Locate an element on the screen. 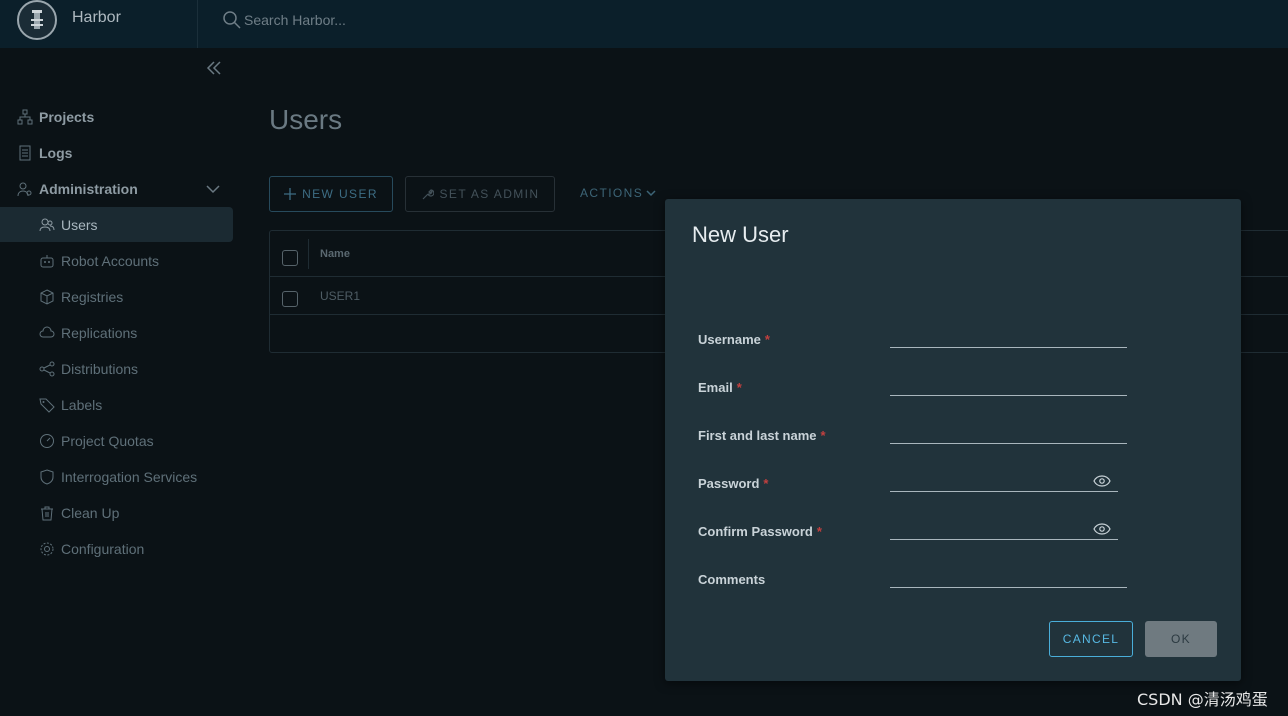  sidebar-item-robot-accounts: Robot Accounts is located at coordinates (116, 260).